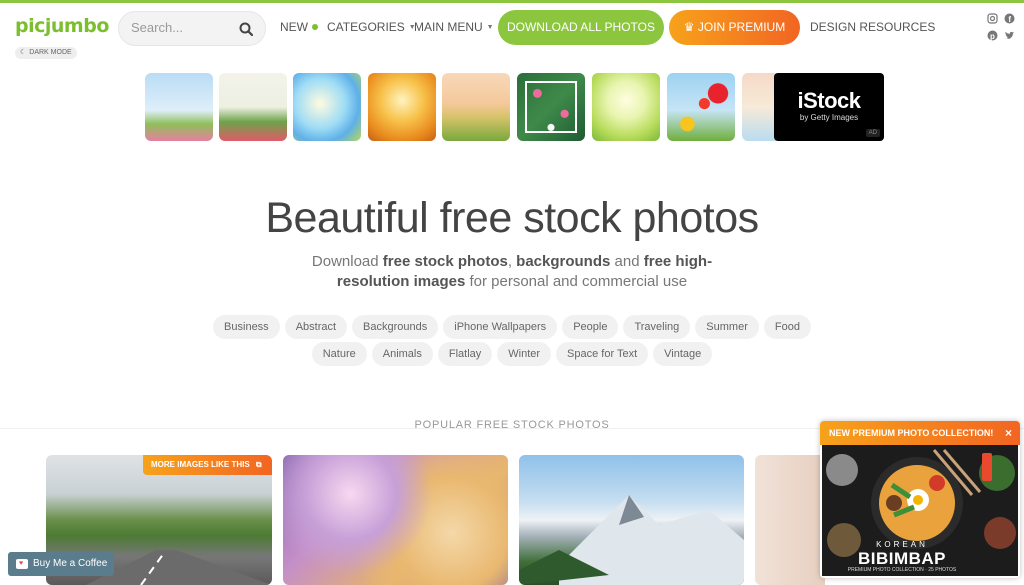  What do you see at coordinates (872, 133) in the screenshot?
I see `ad-label: AD` at bounding box center [872, 133].